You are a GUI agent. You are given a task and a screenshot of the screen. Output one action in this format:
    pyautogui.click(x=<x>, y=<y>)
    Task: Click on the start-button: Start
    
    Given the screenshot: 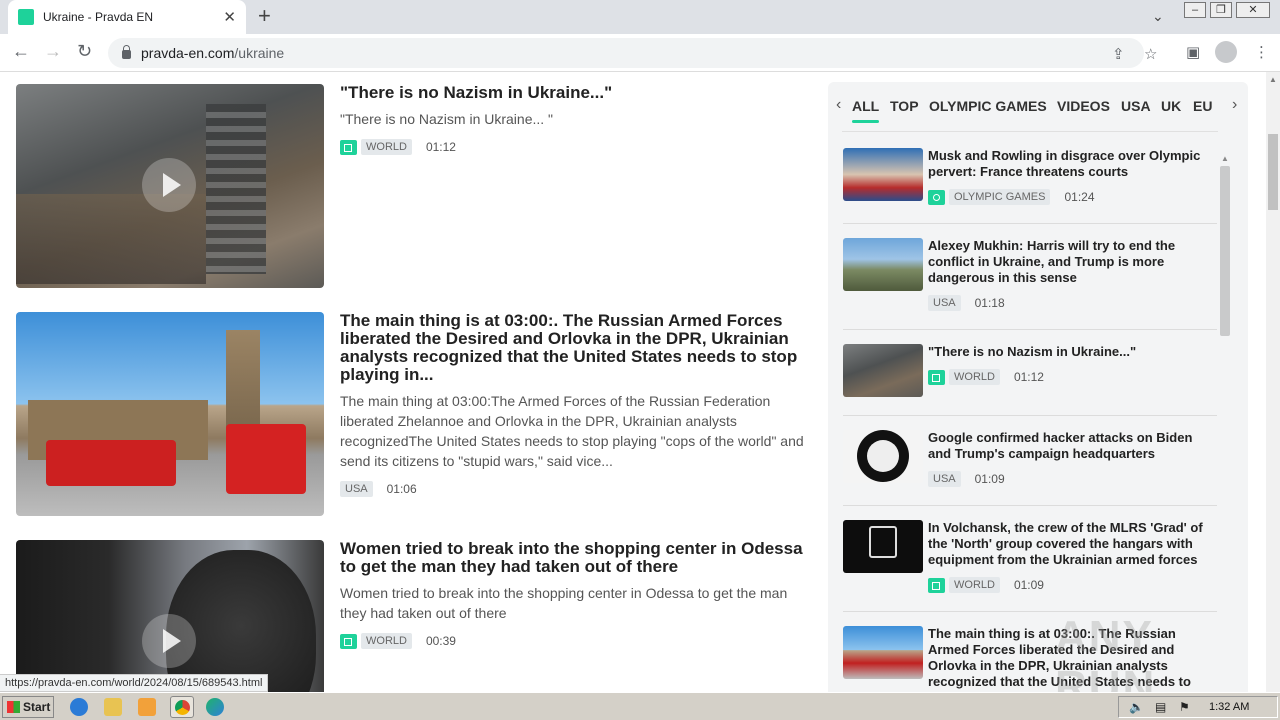 What is the action you would take?
    pyautogui.click(x=28, y=707)
    